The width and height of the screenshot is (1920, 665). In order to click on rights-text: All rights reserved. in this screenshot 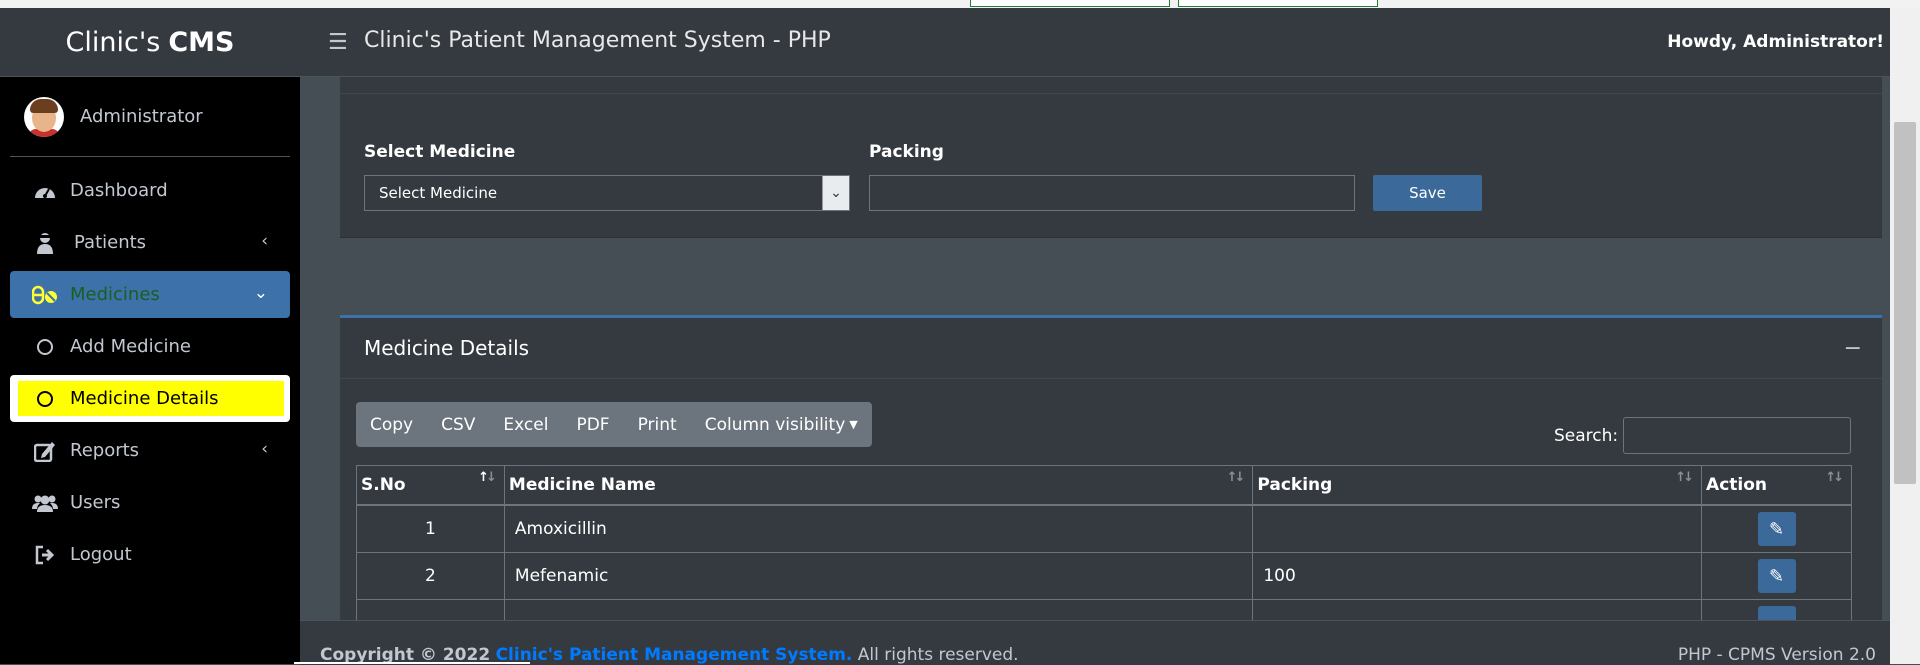, I will do `click(938, 655)`.